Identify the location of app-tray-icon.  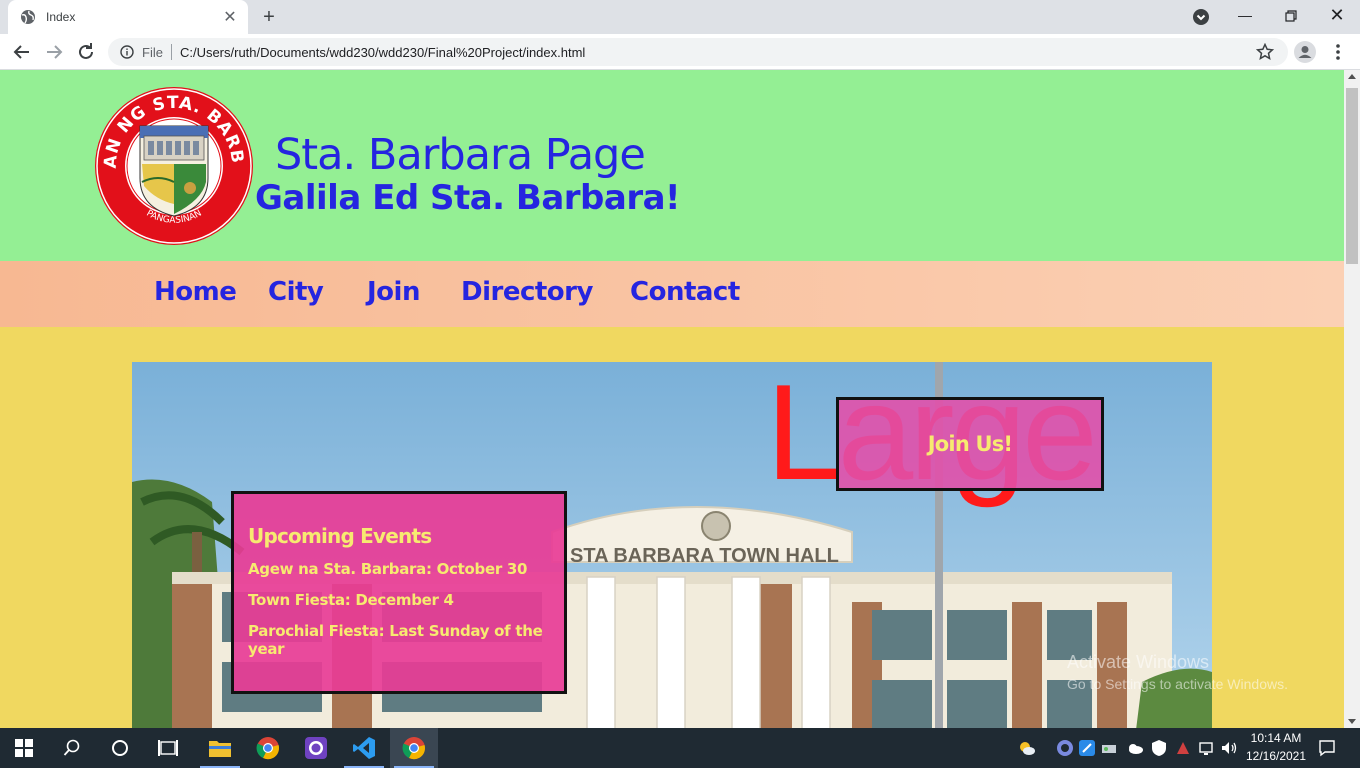
(1087, 748).